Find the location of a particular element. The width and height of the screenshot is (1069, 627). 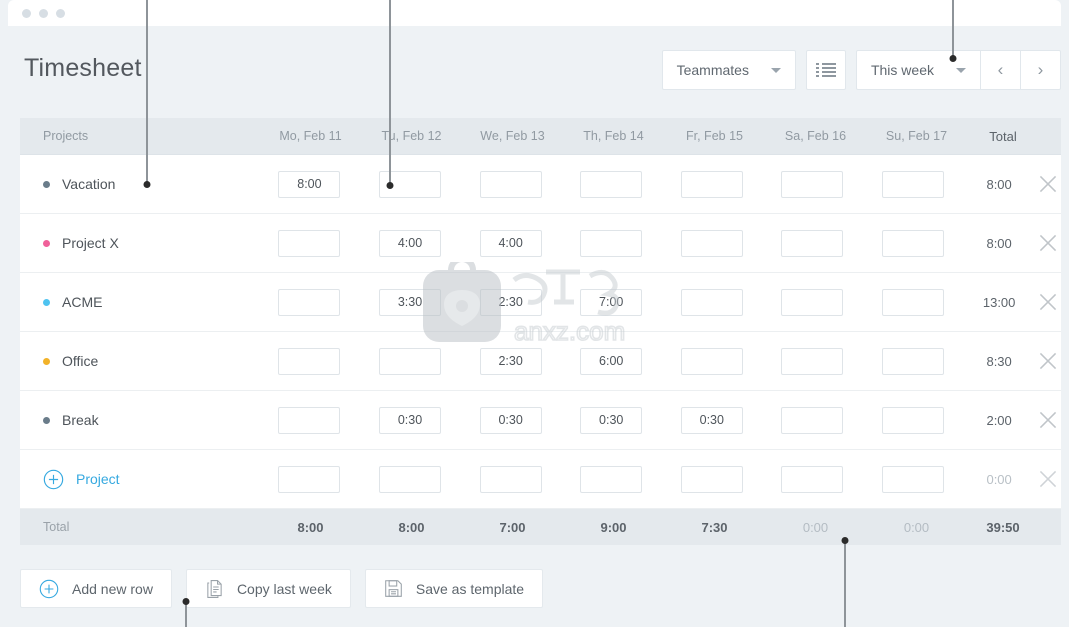

project-name: Break is located at coordinates (80, 420).